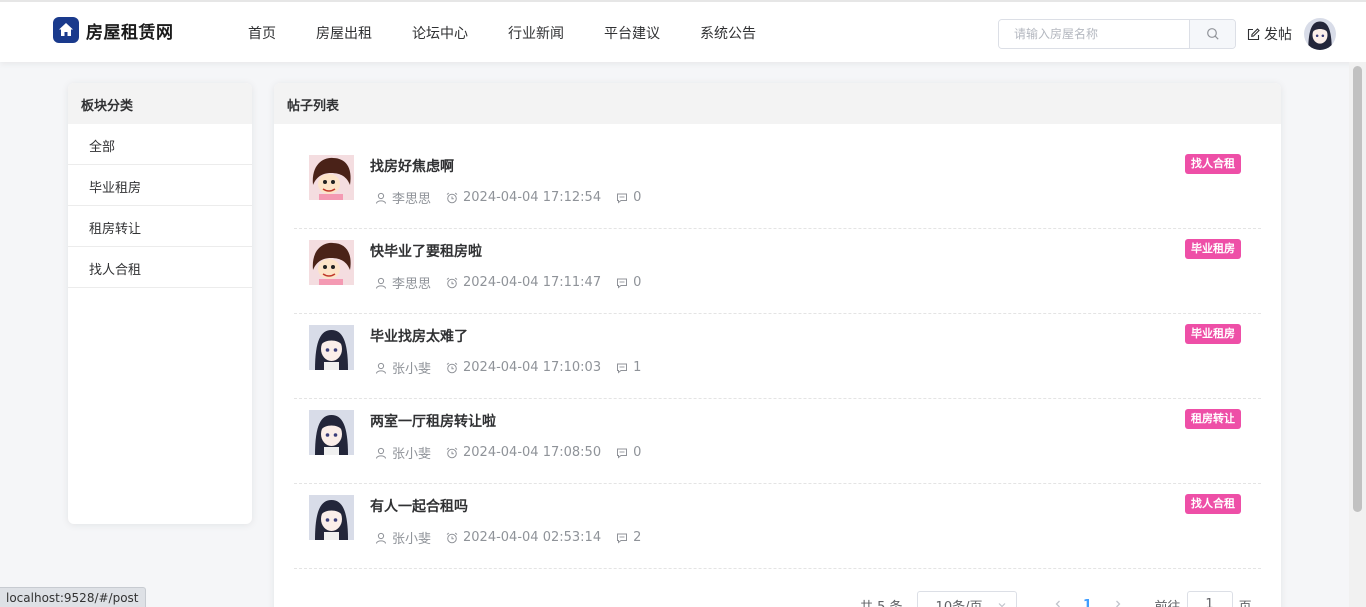 This screenshot has width=1366, height=607. Describe the element at coordinates (637, 367) in the screenshot. I see `comment-count: 1` at that location.